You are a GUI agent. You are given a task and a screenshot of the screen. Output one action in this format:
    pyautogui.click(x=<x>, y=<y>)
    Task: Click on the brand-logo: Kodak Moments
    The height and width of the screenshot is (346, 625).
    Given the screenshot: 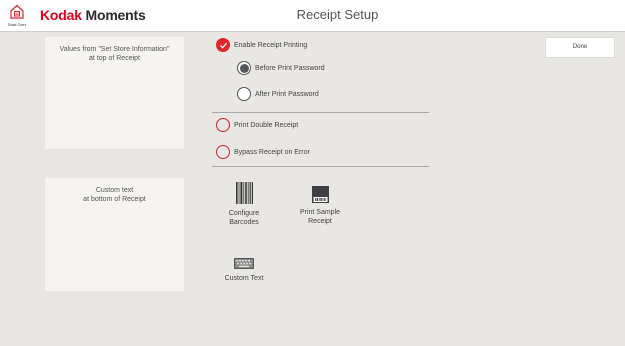 What is the action you would take?
    pyautogui.click(x=93, y=15)
    